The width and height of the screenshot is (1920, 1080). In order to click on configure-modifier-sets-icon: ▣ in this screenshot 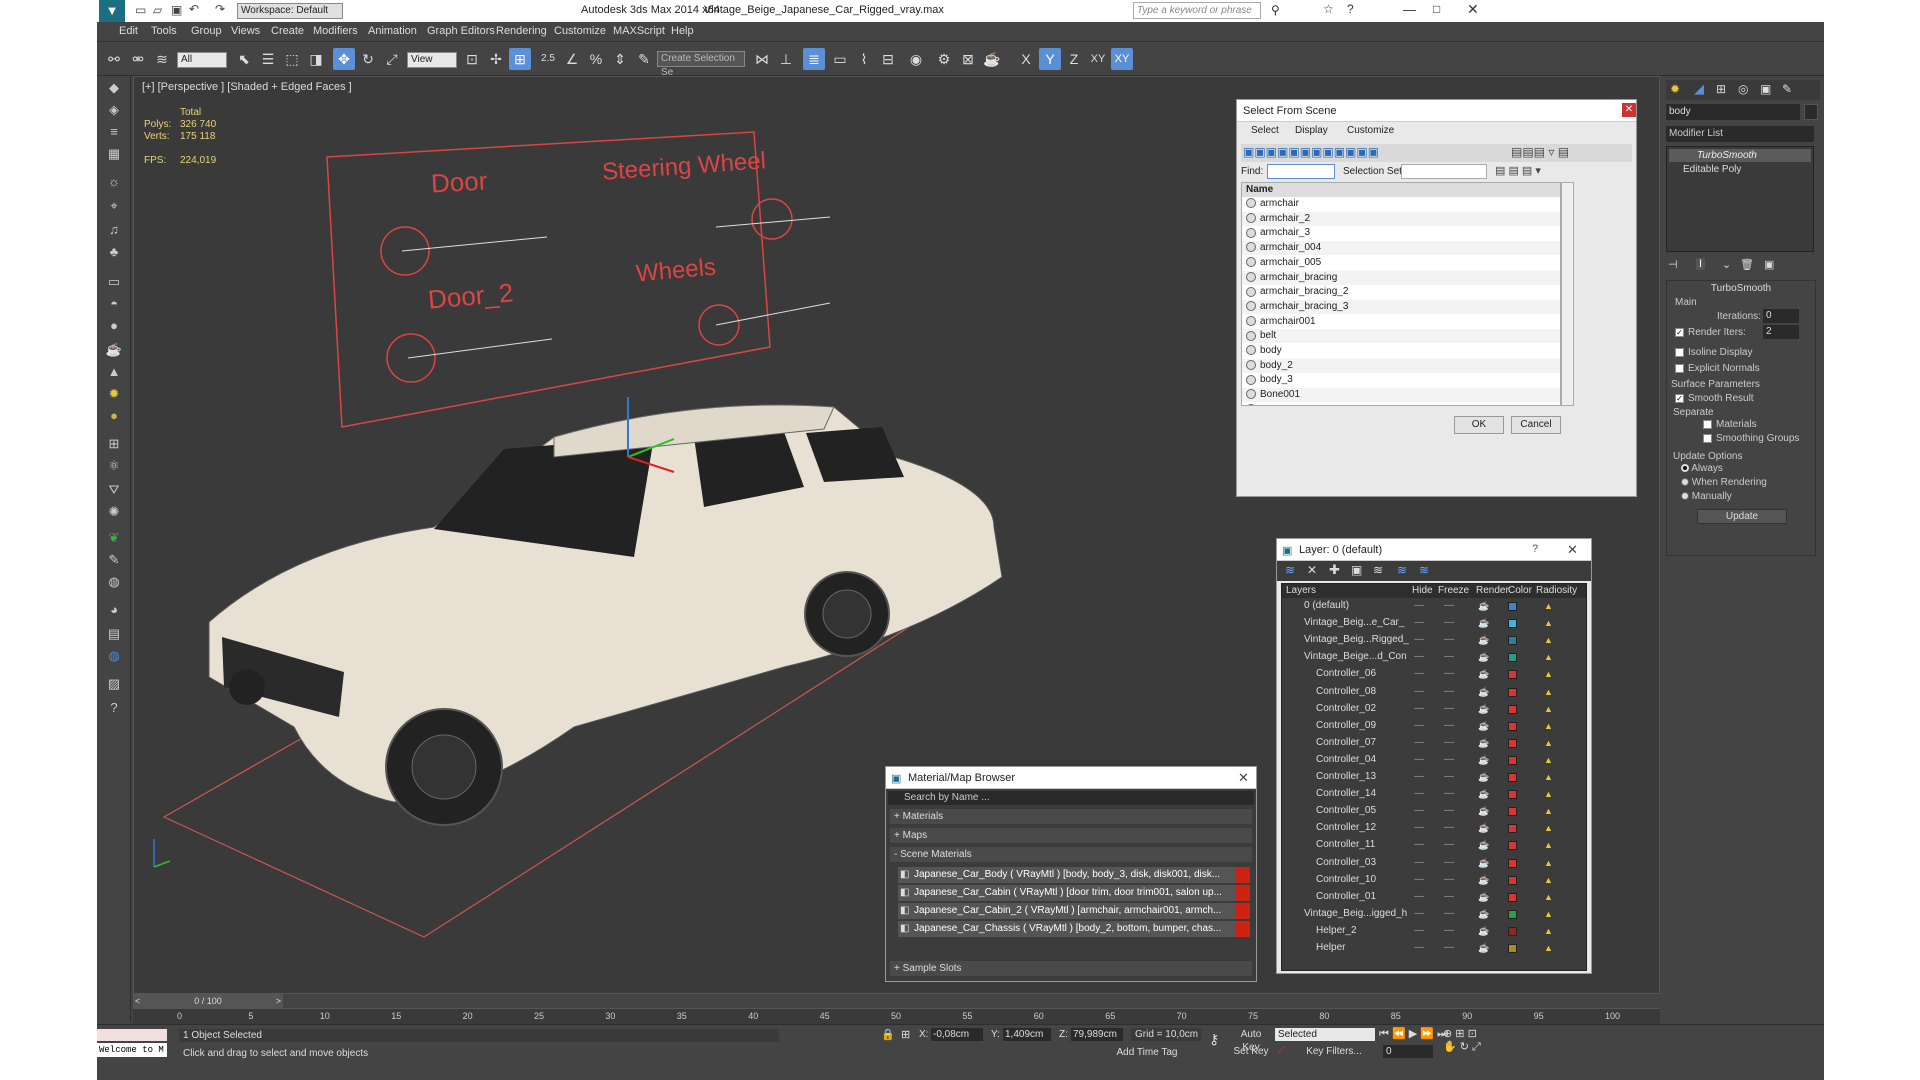, I will do `click(1769, 264)`.